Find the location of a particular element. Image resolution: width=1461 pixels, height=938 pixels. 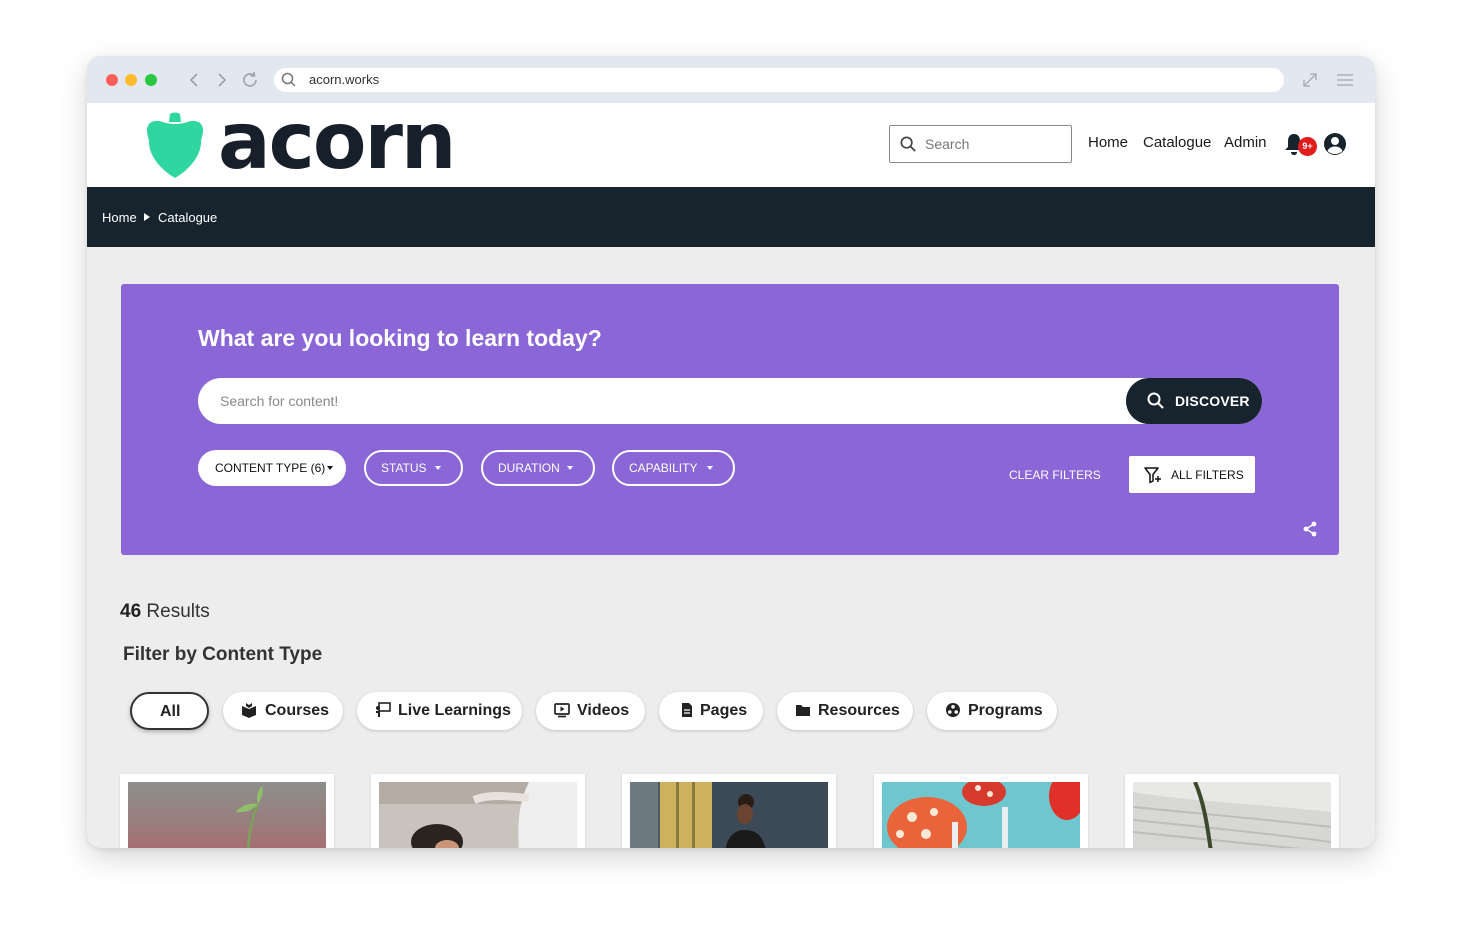

capability-filter: CAPABILITY is located at coordinates (673, 468).